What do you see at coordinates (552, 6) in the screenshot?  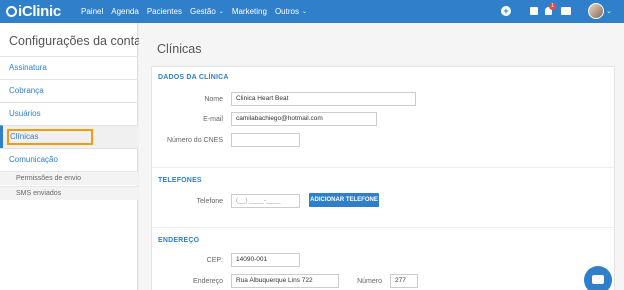 I see `notification-badge: 1` at bounding box center [552, 6].